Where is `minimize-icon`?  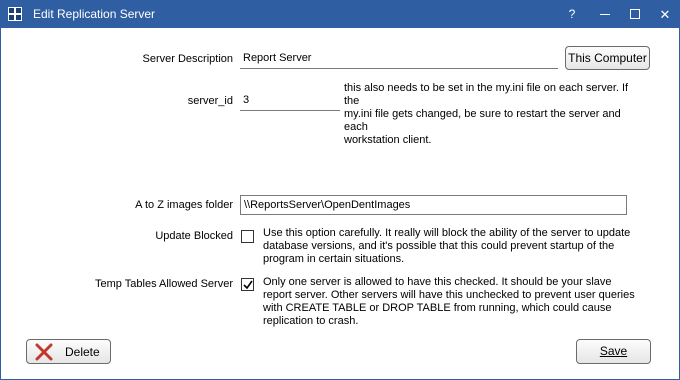 minimize-icon is located at coordinates (605, 14).